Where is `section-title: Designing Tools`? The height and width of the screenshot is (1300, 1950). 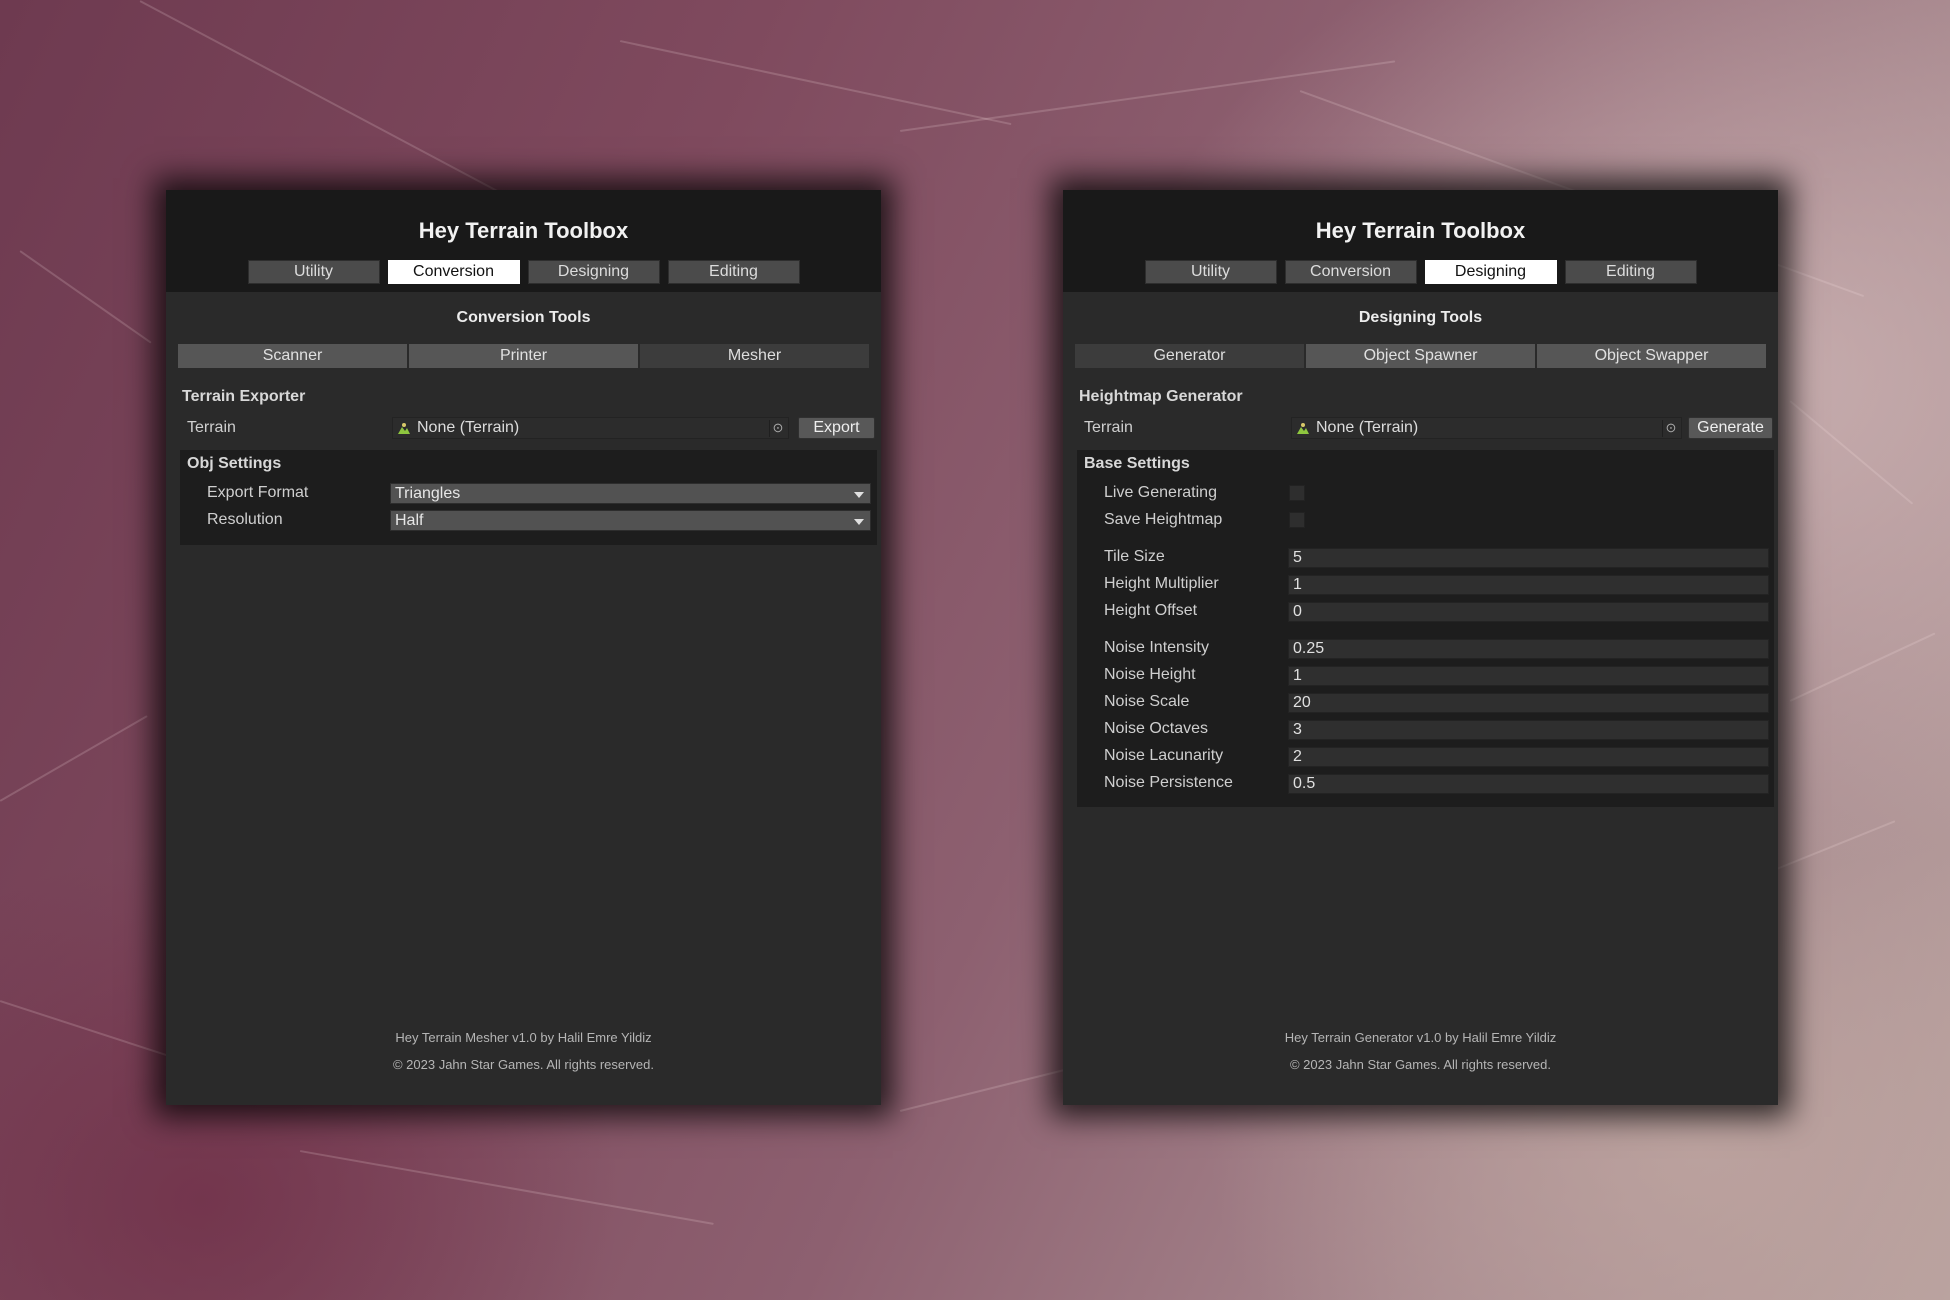
section-title: Designing Tools is located at coordinates (1420, 317).